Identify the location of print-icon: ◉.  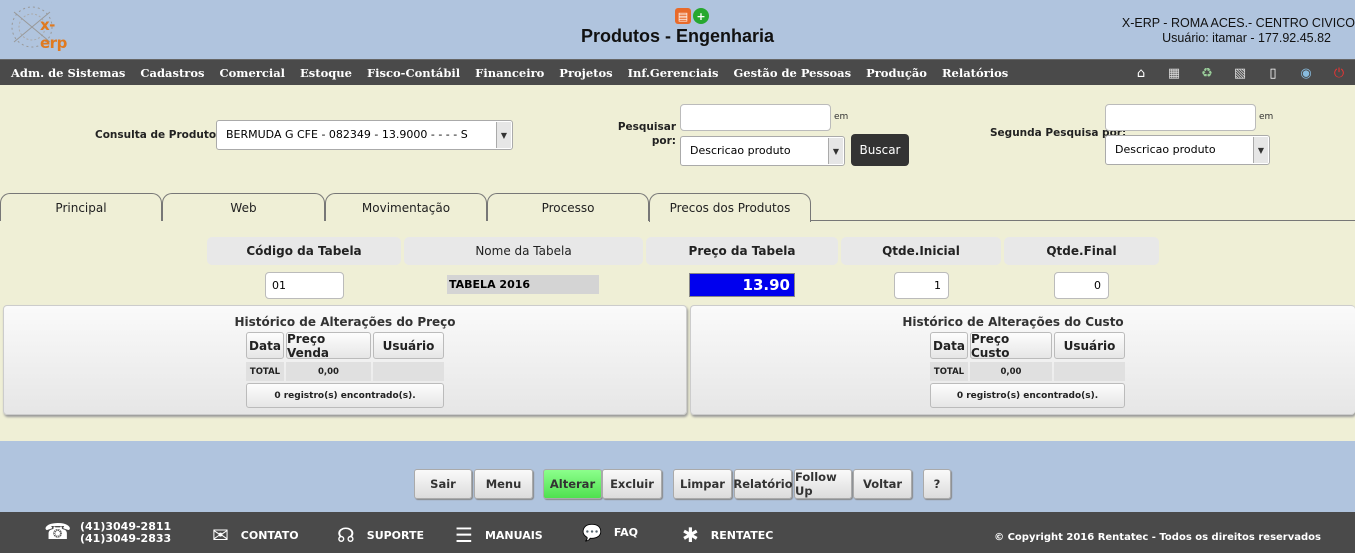
(1306, 73).